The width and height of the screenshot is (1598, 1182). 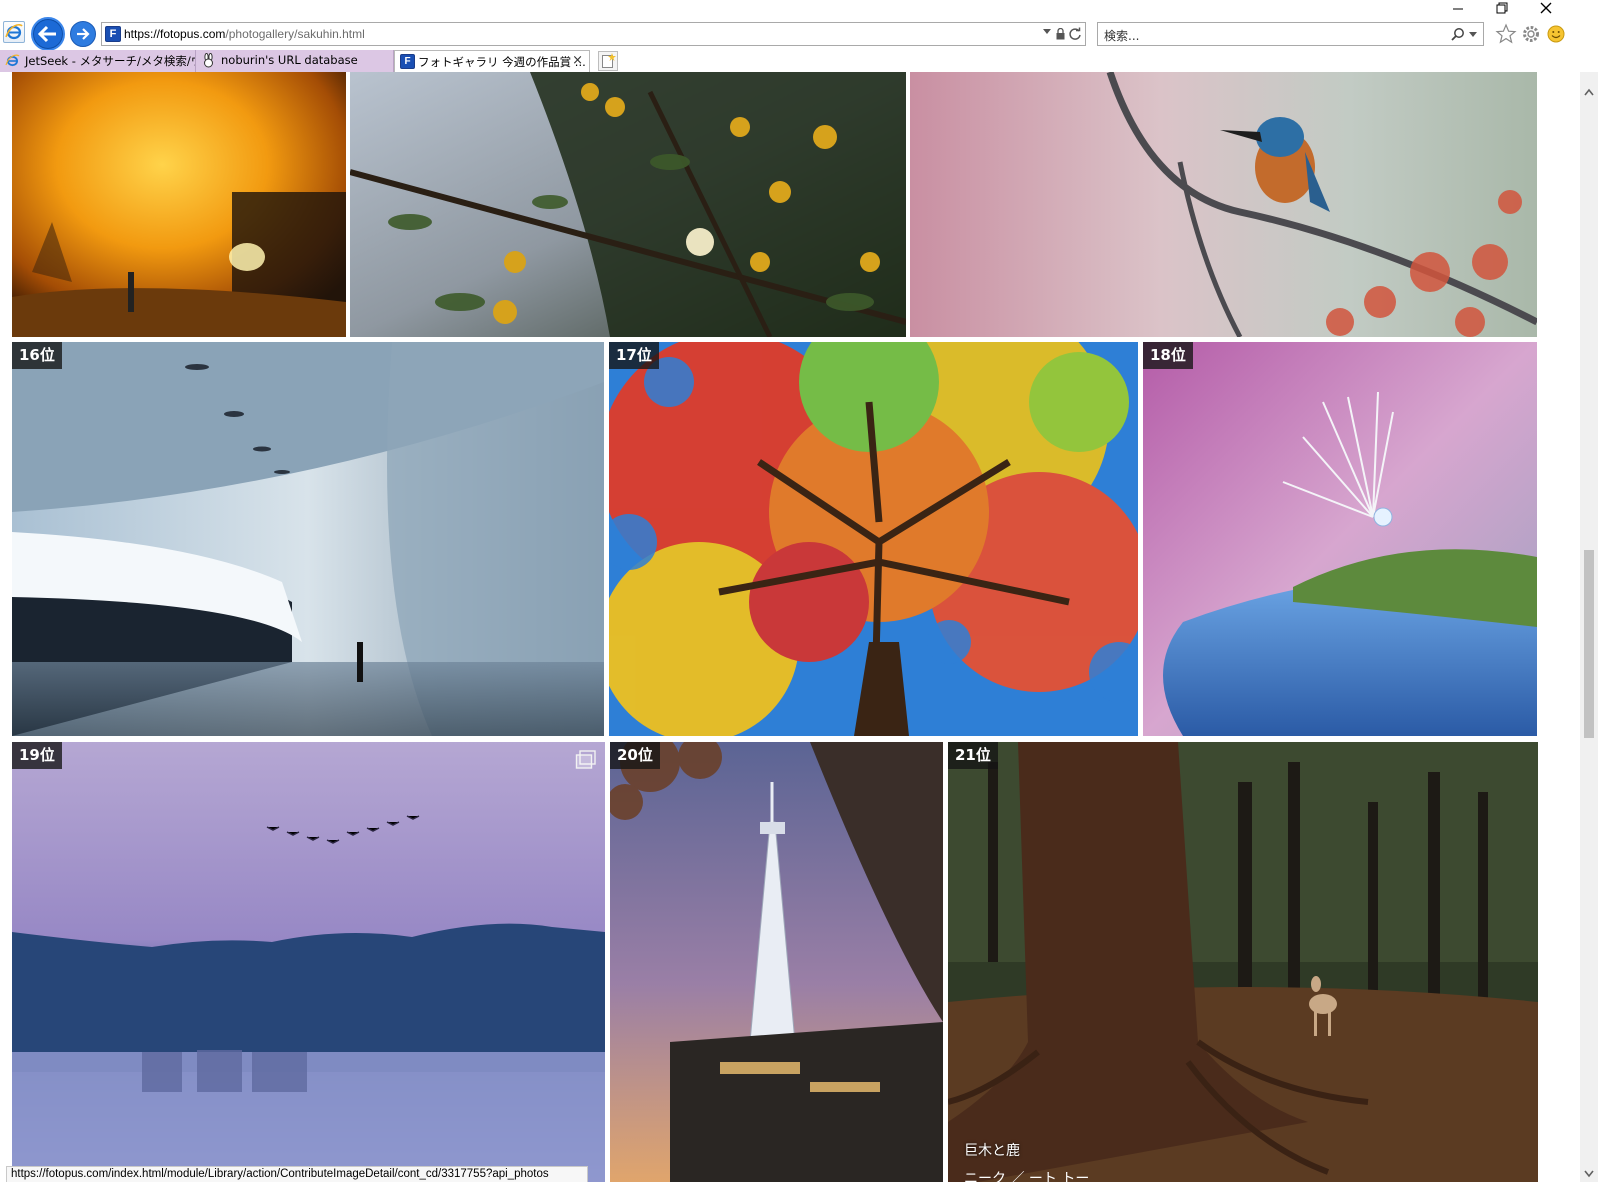 I want to click on site-favicon-icon: F, so click(x=113, y=34).